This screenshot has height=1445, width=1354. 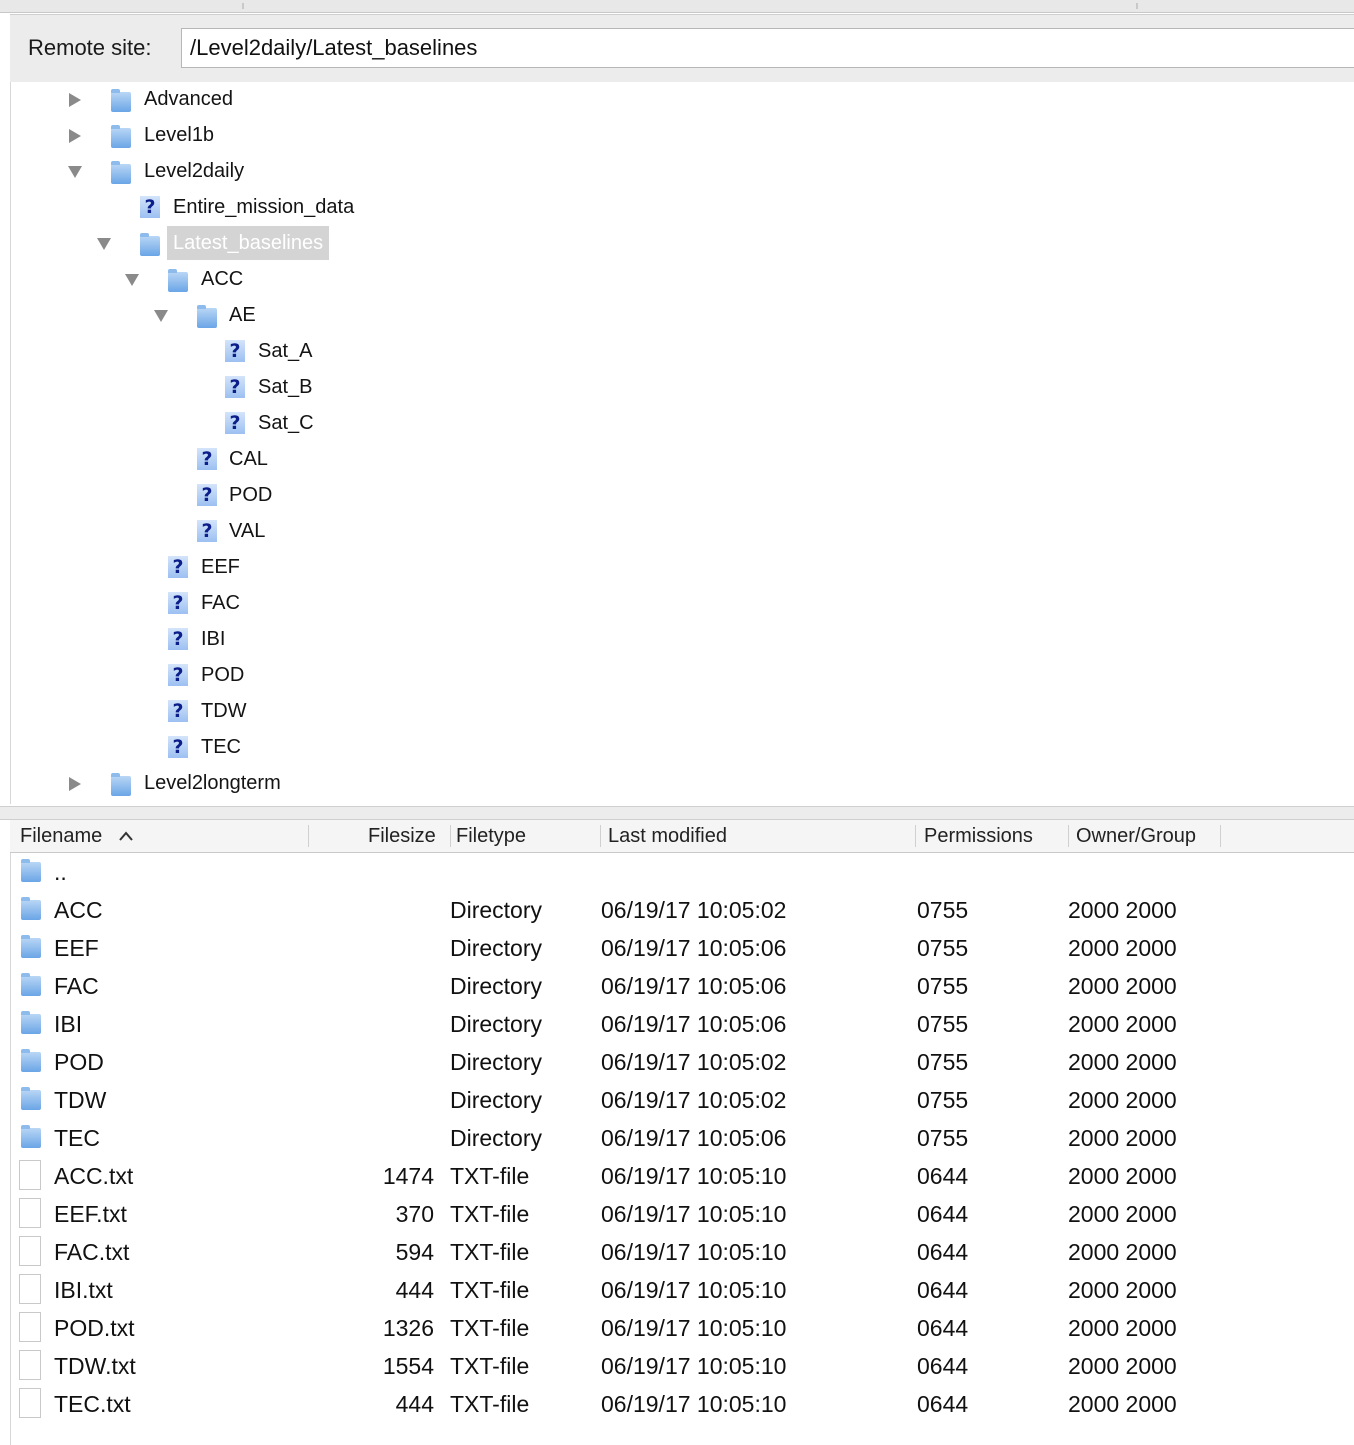 I want to click on tree-item-fac: ? FAC, so click(x=211, y=604).